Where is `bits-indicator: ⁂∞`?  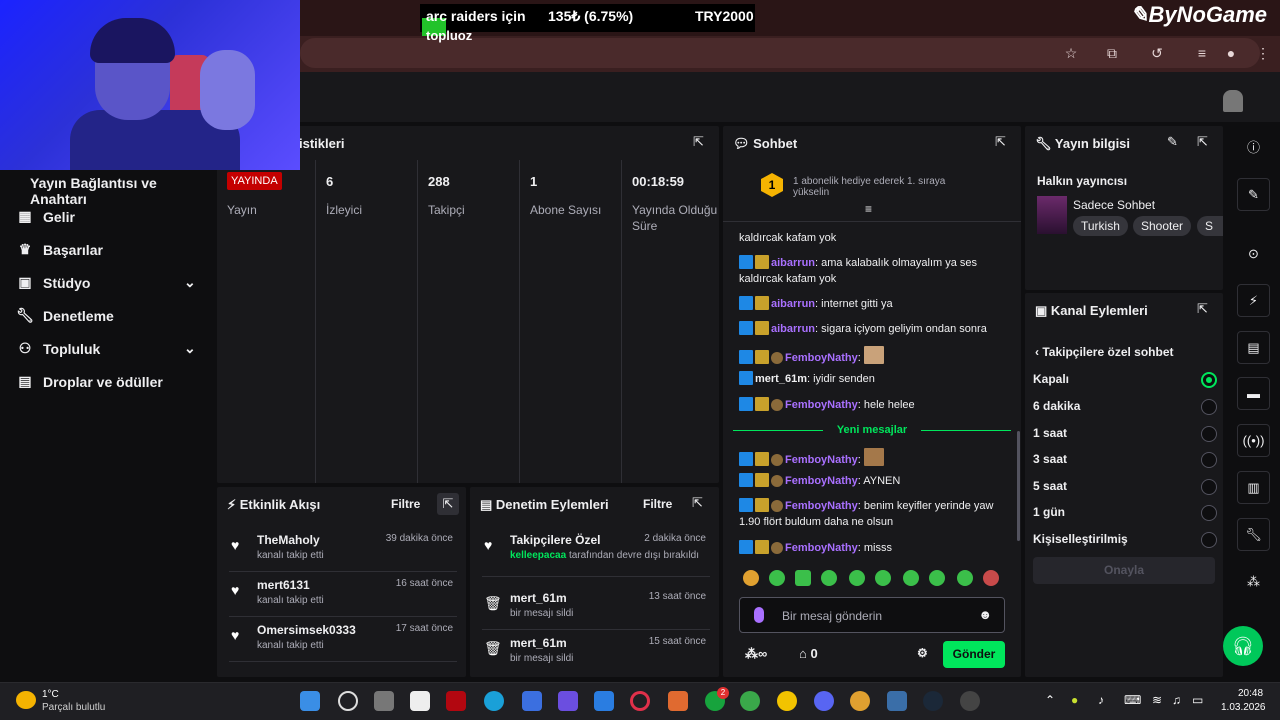
bits-indicator: ⁂∞ is located at coordinates (756, 654).